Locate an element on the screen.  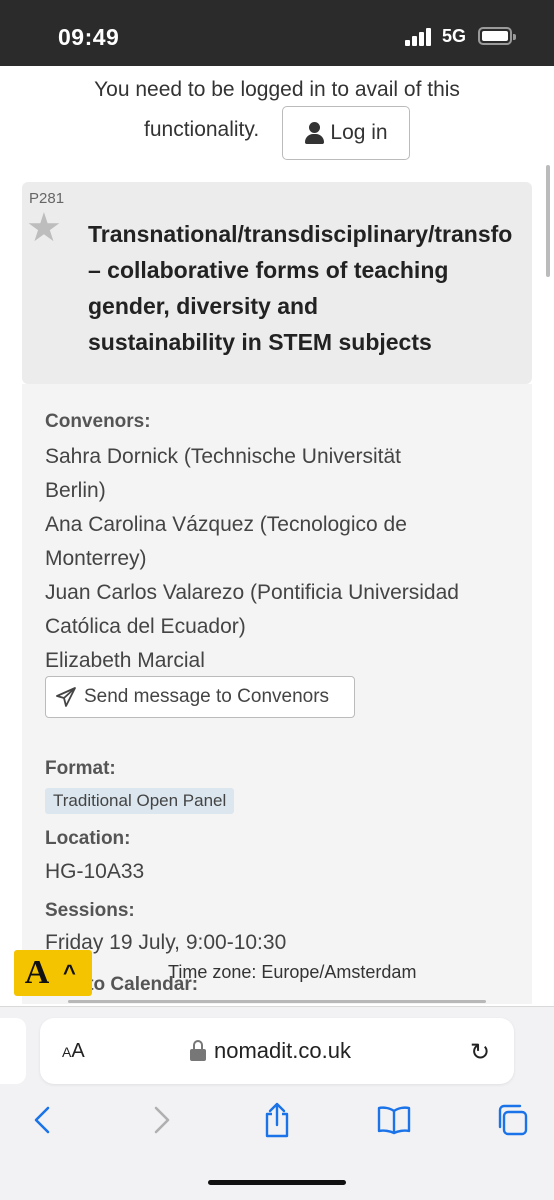
home-indicator is located at coordinates (277, 1182).